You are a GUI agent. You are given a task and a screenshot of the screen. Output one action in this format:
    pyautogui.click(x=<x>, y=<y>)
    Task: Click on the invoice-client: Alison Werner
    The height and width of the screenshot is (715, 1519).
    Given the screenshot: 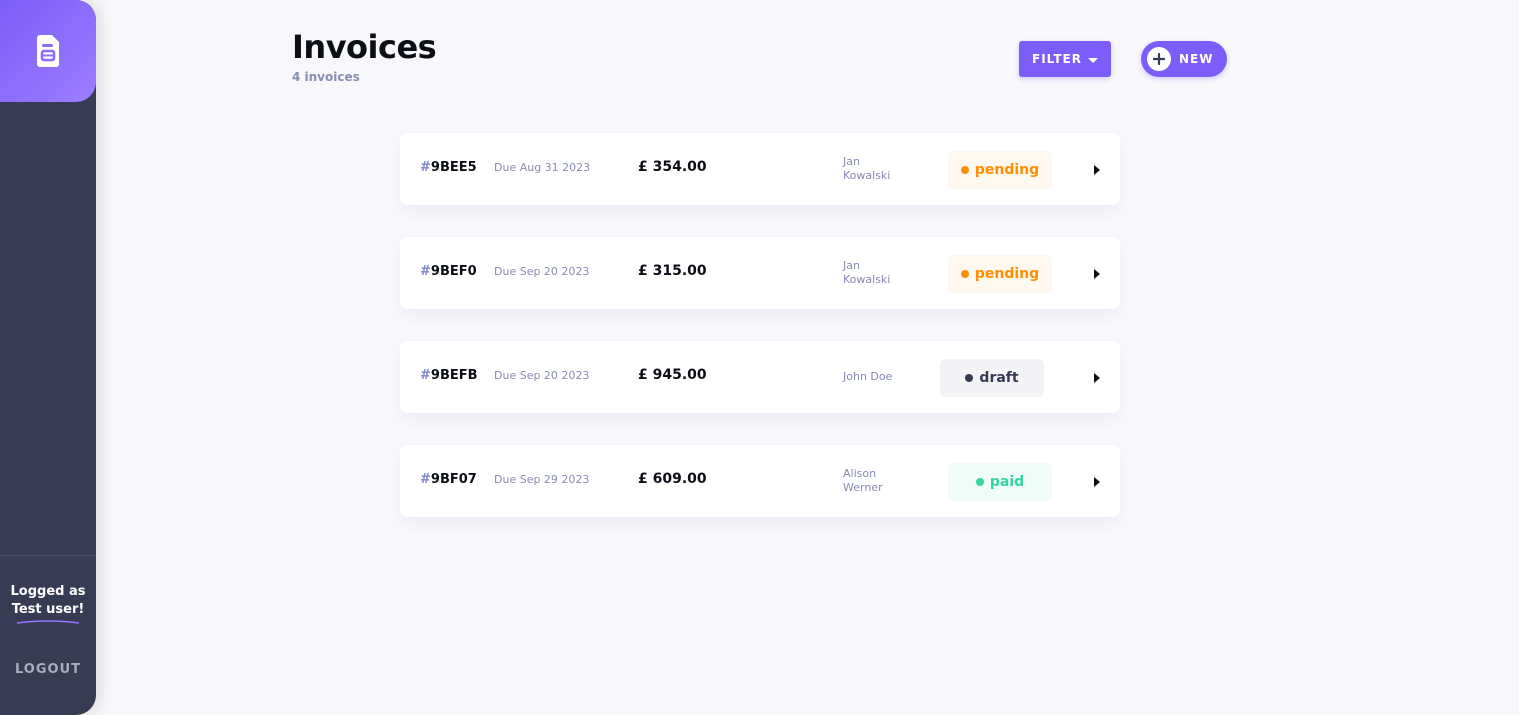 What is the action you would take?
    pyautogui.click(x=863, y=480)
    